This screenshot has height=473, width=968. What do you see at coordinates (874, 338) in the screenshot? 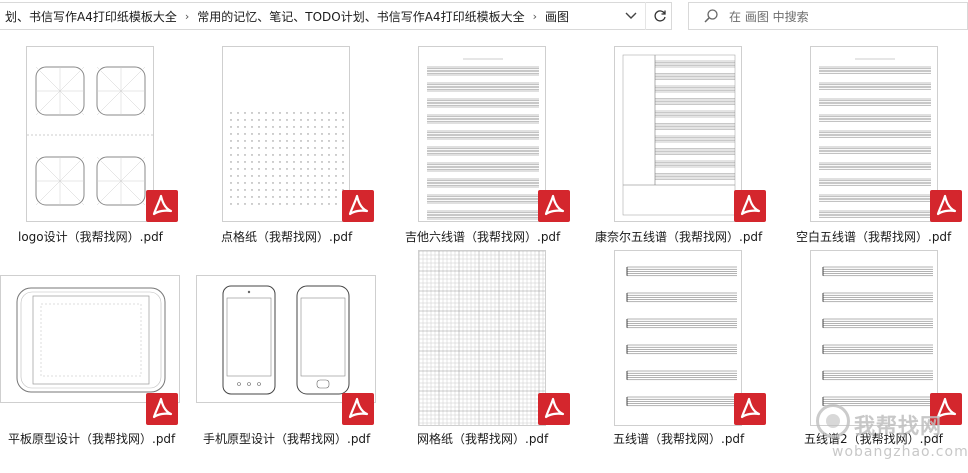
I see `pdf-thumbnail-staff2` at bounding box center [874, 338].